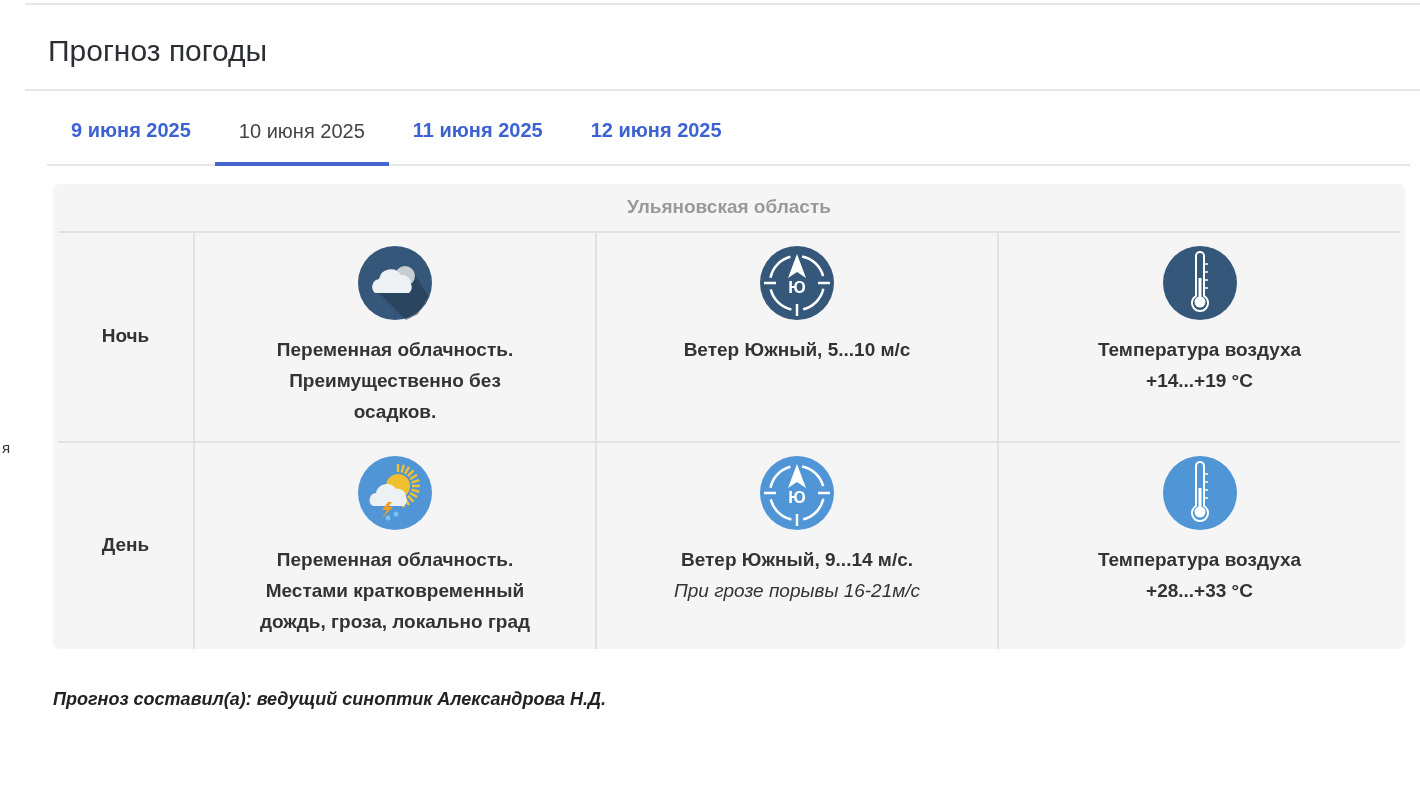 Image resolution: width=1420 pixels, height=800 pixels. What do you see at coordinates (1199, 590) in the screenshot?
I see `temperature-text: +28...+33 °С` at bounding box center [1199, 590].